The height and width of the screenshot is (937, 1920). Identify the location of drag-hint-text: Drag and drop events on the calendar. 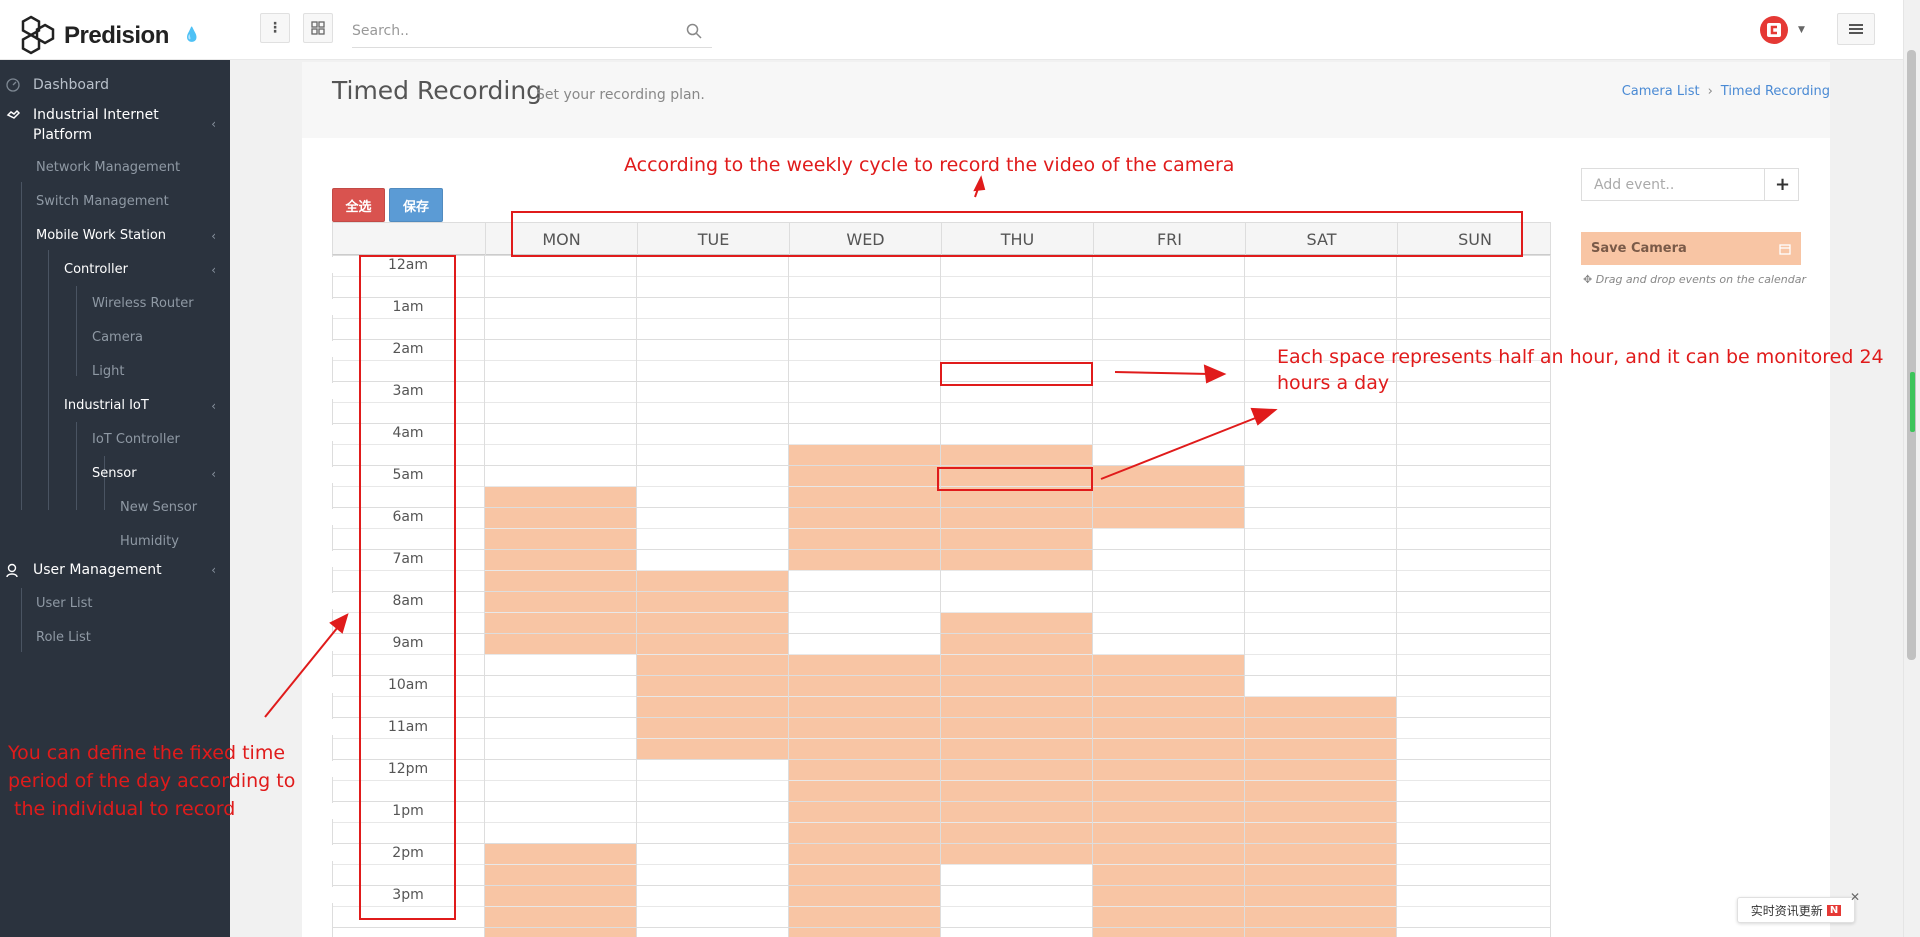
(1700, 279).